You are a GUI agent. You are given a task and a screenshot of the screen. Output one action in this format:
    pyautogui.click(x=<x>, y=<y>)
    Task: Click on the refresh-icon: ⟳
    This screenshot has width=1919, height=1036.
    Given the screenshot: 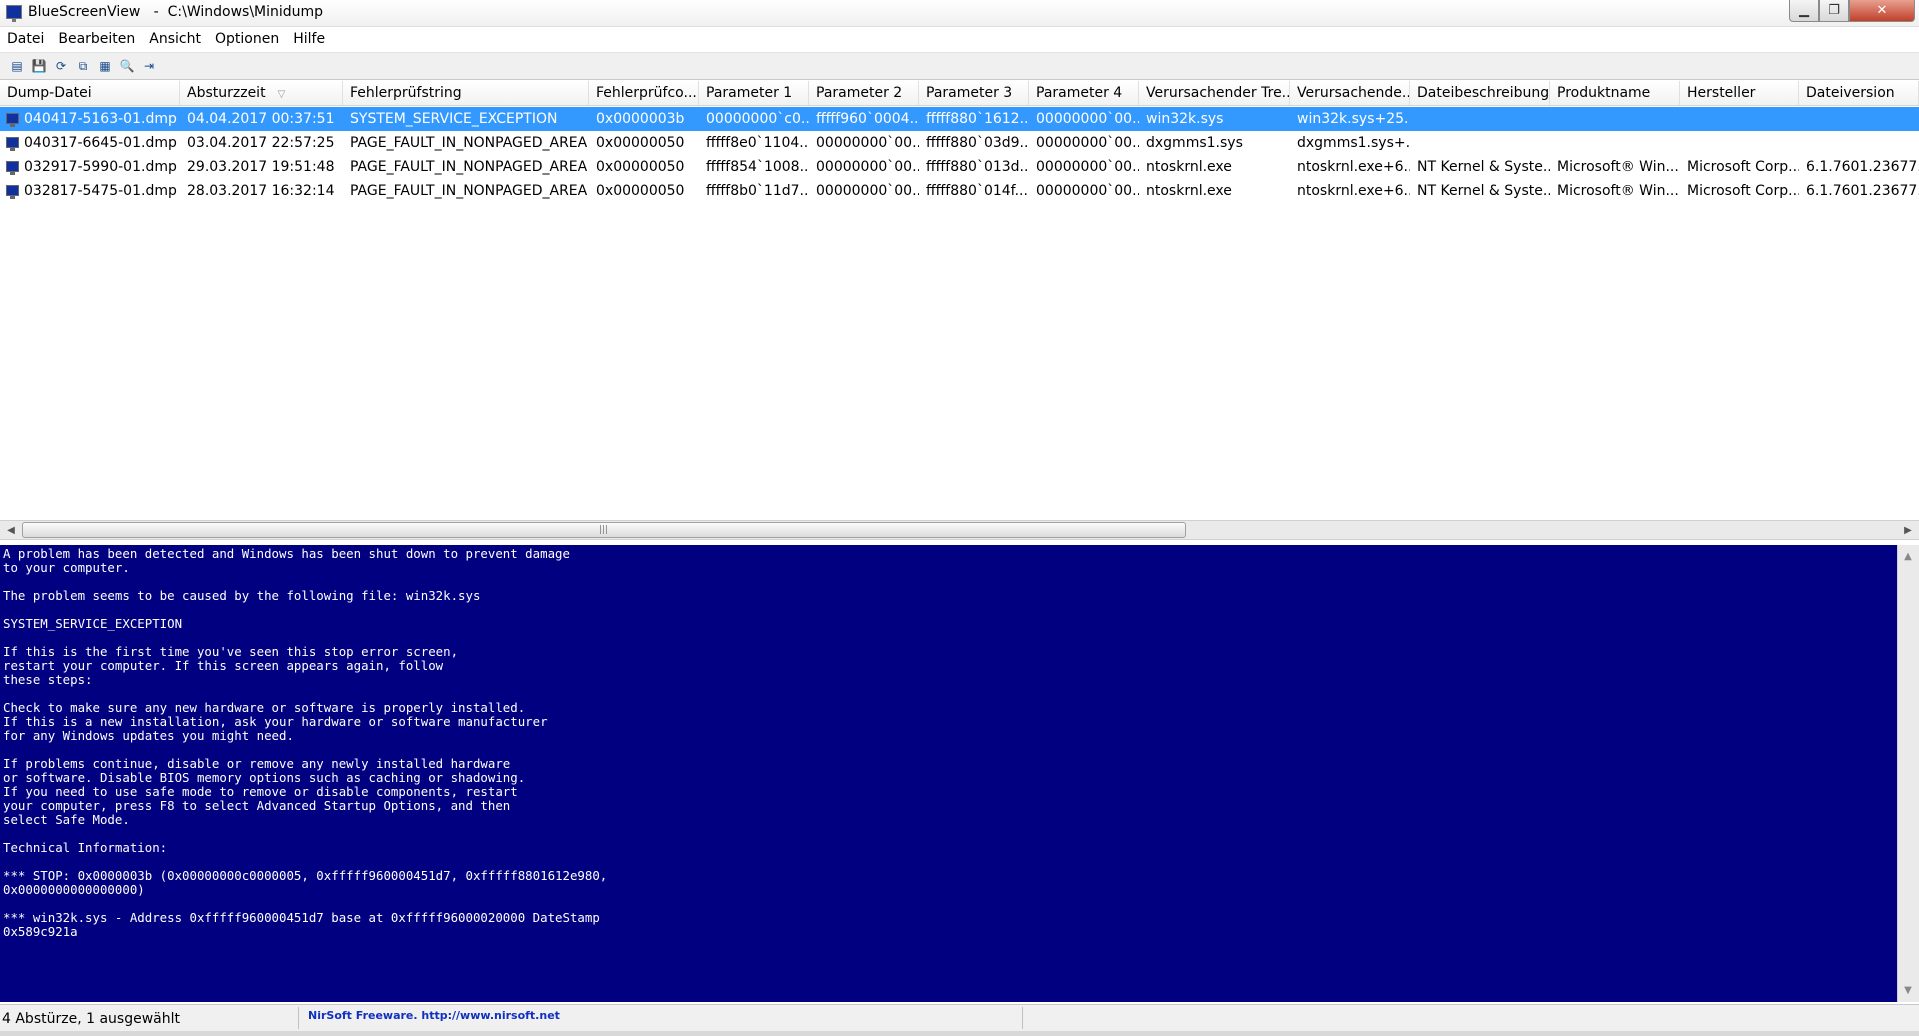 What is the action you would take?
    pyautogui.click(x=61, y=66)
    